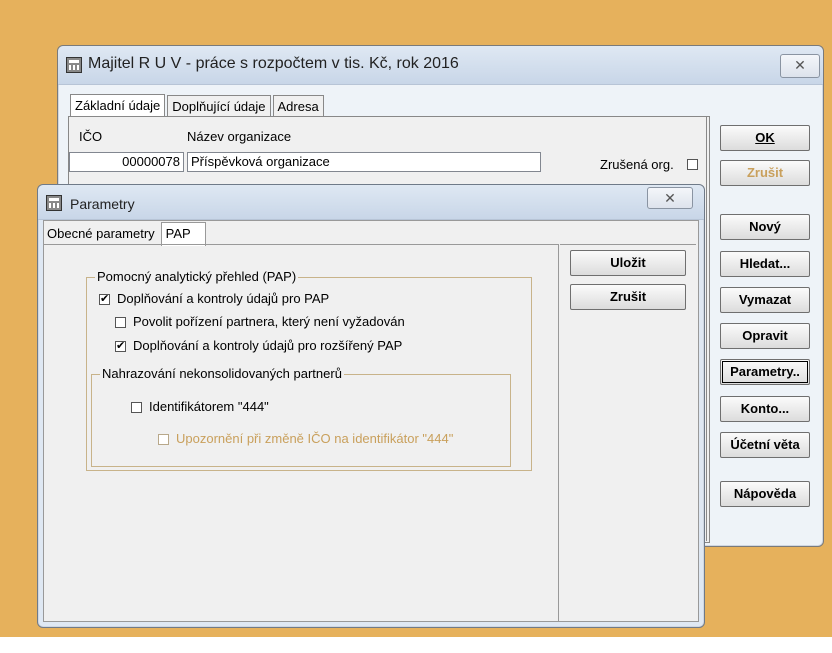  Describe the element at coordinates (706, 328) in the screenshot. I see `right-column-divider` at that location.